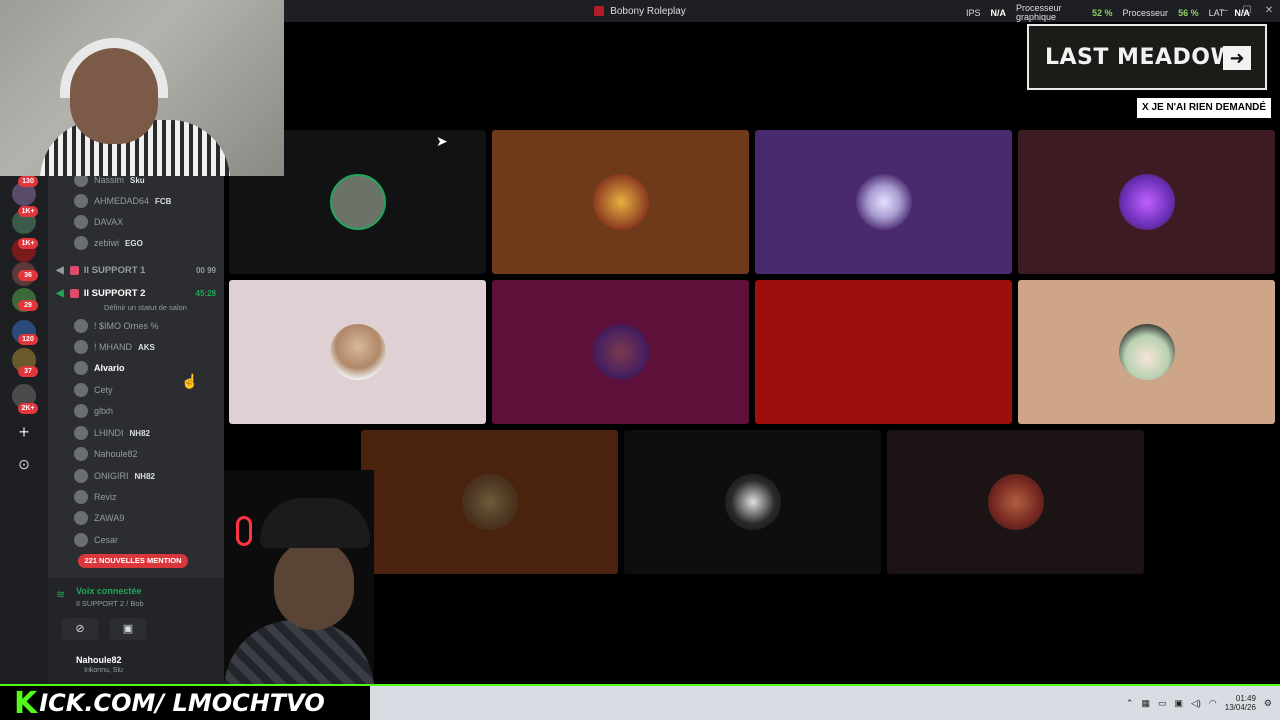 Image resolution: width=1280 pixels, height=720 pixels. What do you see at coordinates (116, 326) in the screenshot?
I see `member-item: ! $IMO Ornes %` at bounding box center [116, 326].